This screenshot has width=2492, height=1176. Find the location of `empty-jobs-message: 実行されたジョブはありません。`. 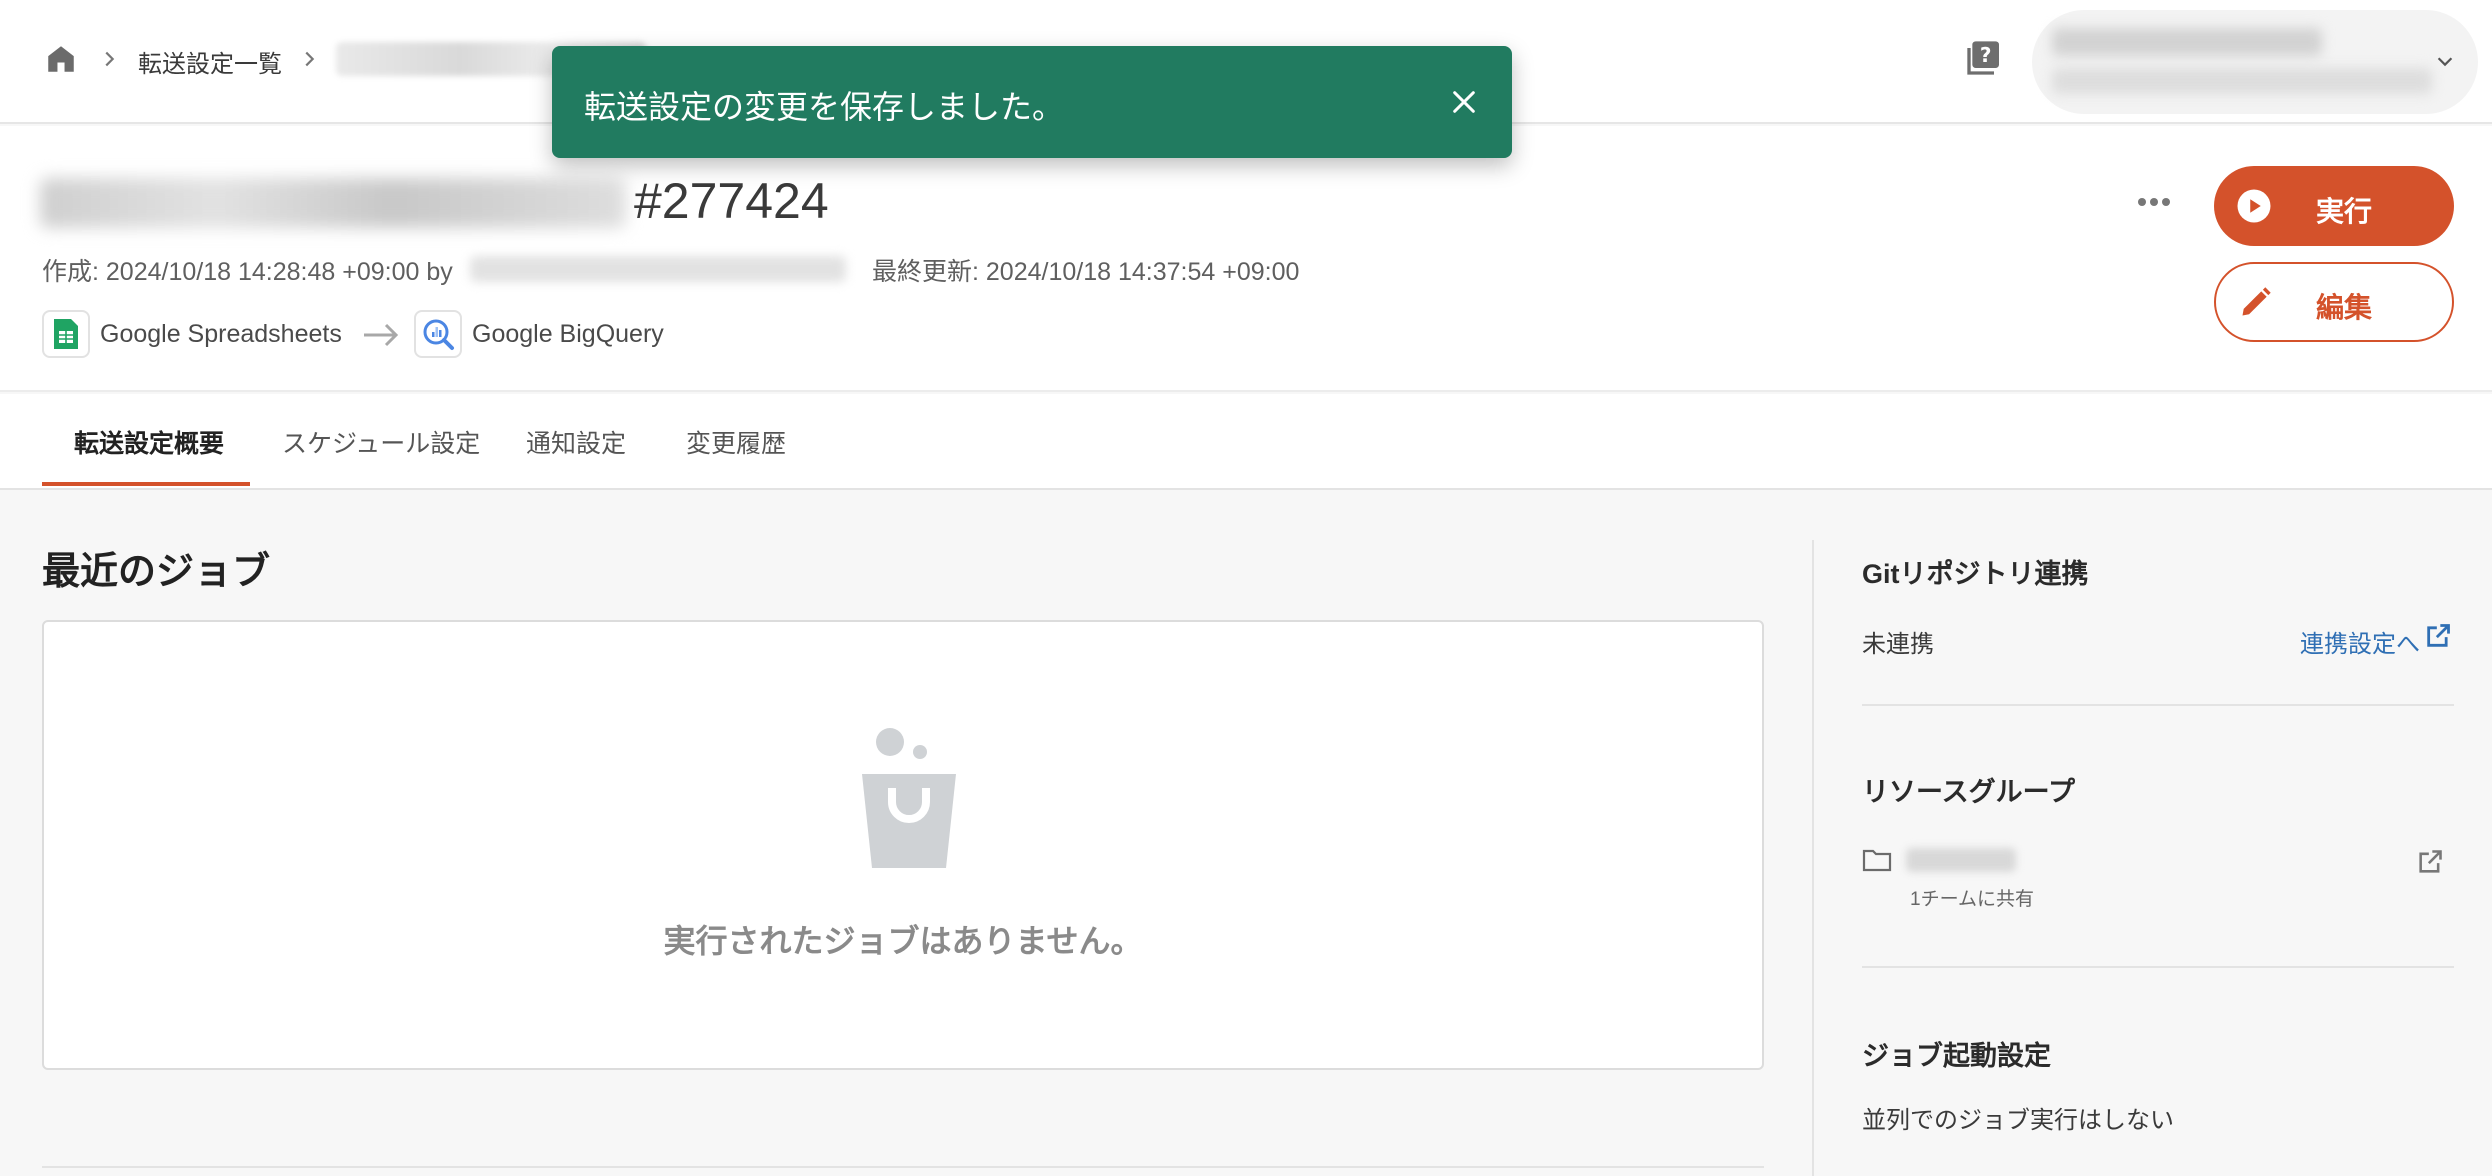

empty-jobs-message: 実行されたジョブはありません。 is located at coordinates (903, 941).